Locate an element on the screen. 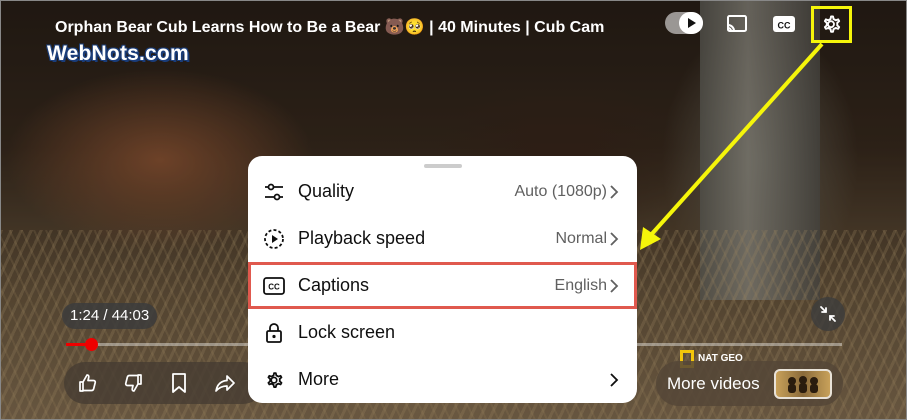 The height and width of the screenshot is (420, 907). save-icon is located at coordinates (179, 383).